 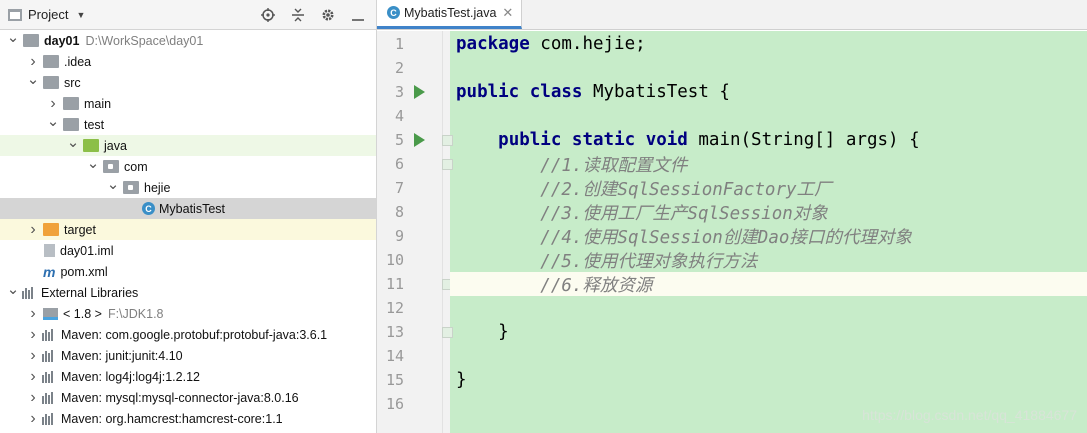 What do you see at coordinates (768, 140) in the screenshot?
I see `code-text: public static void main(String[] args) {` at bounding box center [768, 140].